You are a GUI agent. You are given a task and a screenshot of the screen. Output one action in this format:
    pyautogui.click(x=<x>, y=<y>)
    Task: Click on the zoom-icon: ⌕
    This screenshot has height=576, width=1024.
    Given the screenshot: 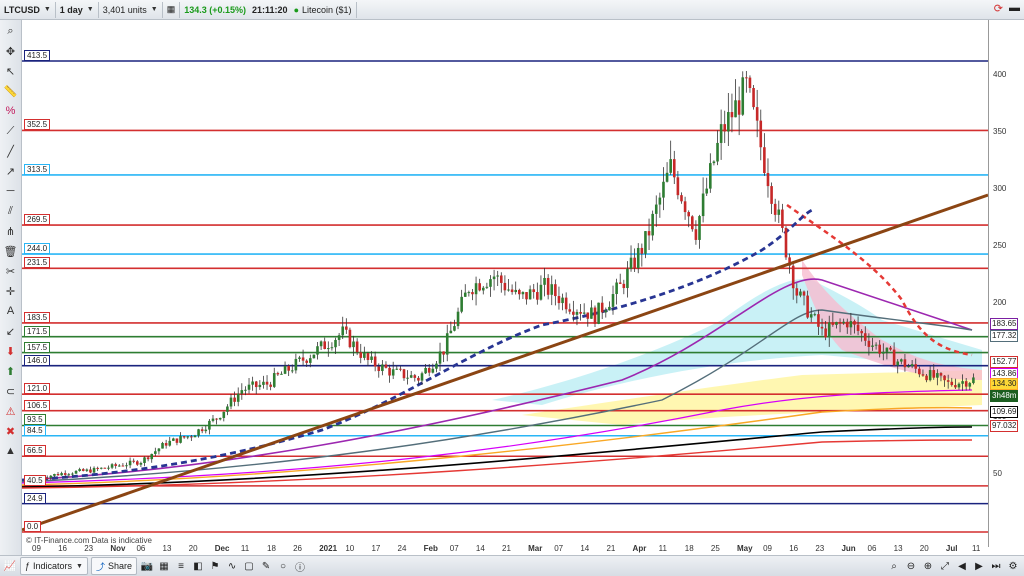 What is the action you would take?
    pyautogui.click(x=11, y=31)
    